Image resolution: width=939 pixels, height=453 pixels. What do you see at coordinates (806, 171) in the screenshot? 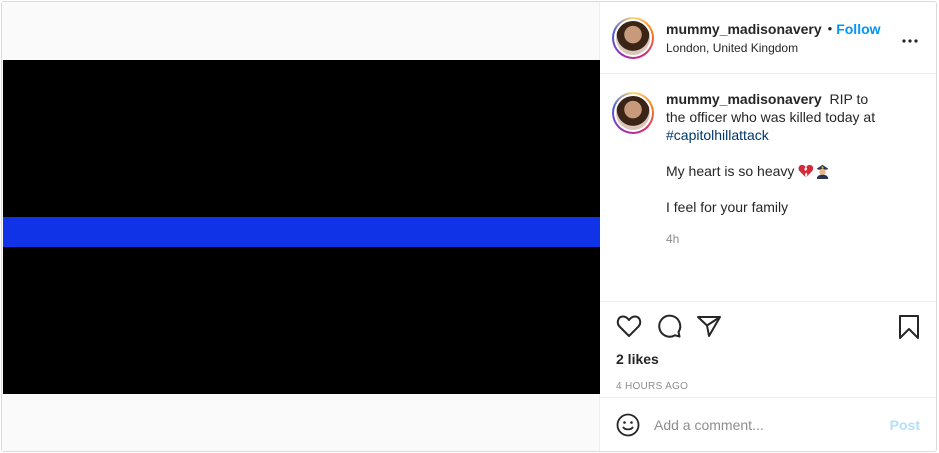
I see `broken-heart-icon` at bounding box center [806, 171].